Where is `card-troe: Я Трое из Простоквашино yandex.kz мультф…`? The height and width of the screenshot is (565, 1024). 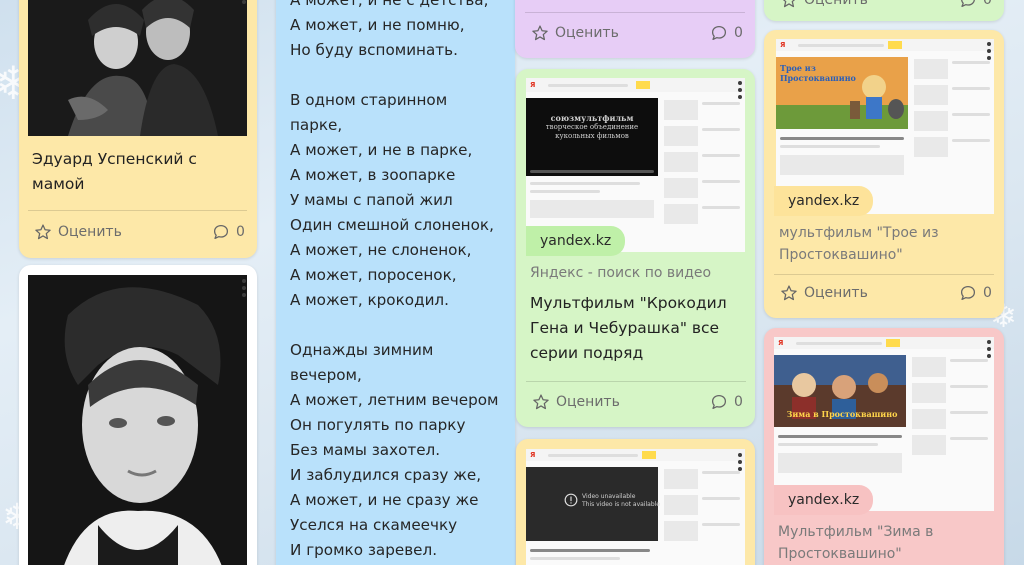 card-troe: Я Трое из Простоквашино yandex.kz мультф… is located at coordinates (884, 174).